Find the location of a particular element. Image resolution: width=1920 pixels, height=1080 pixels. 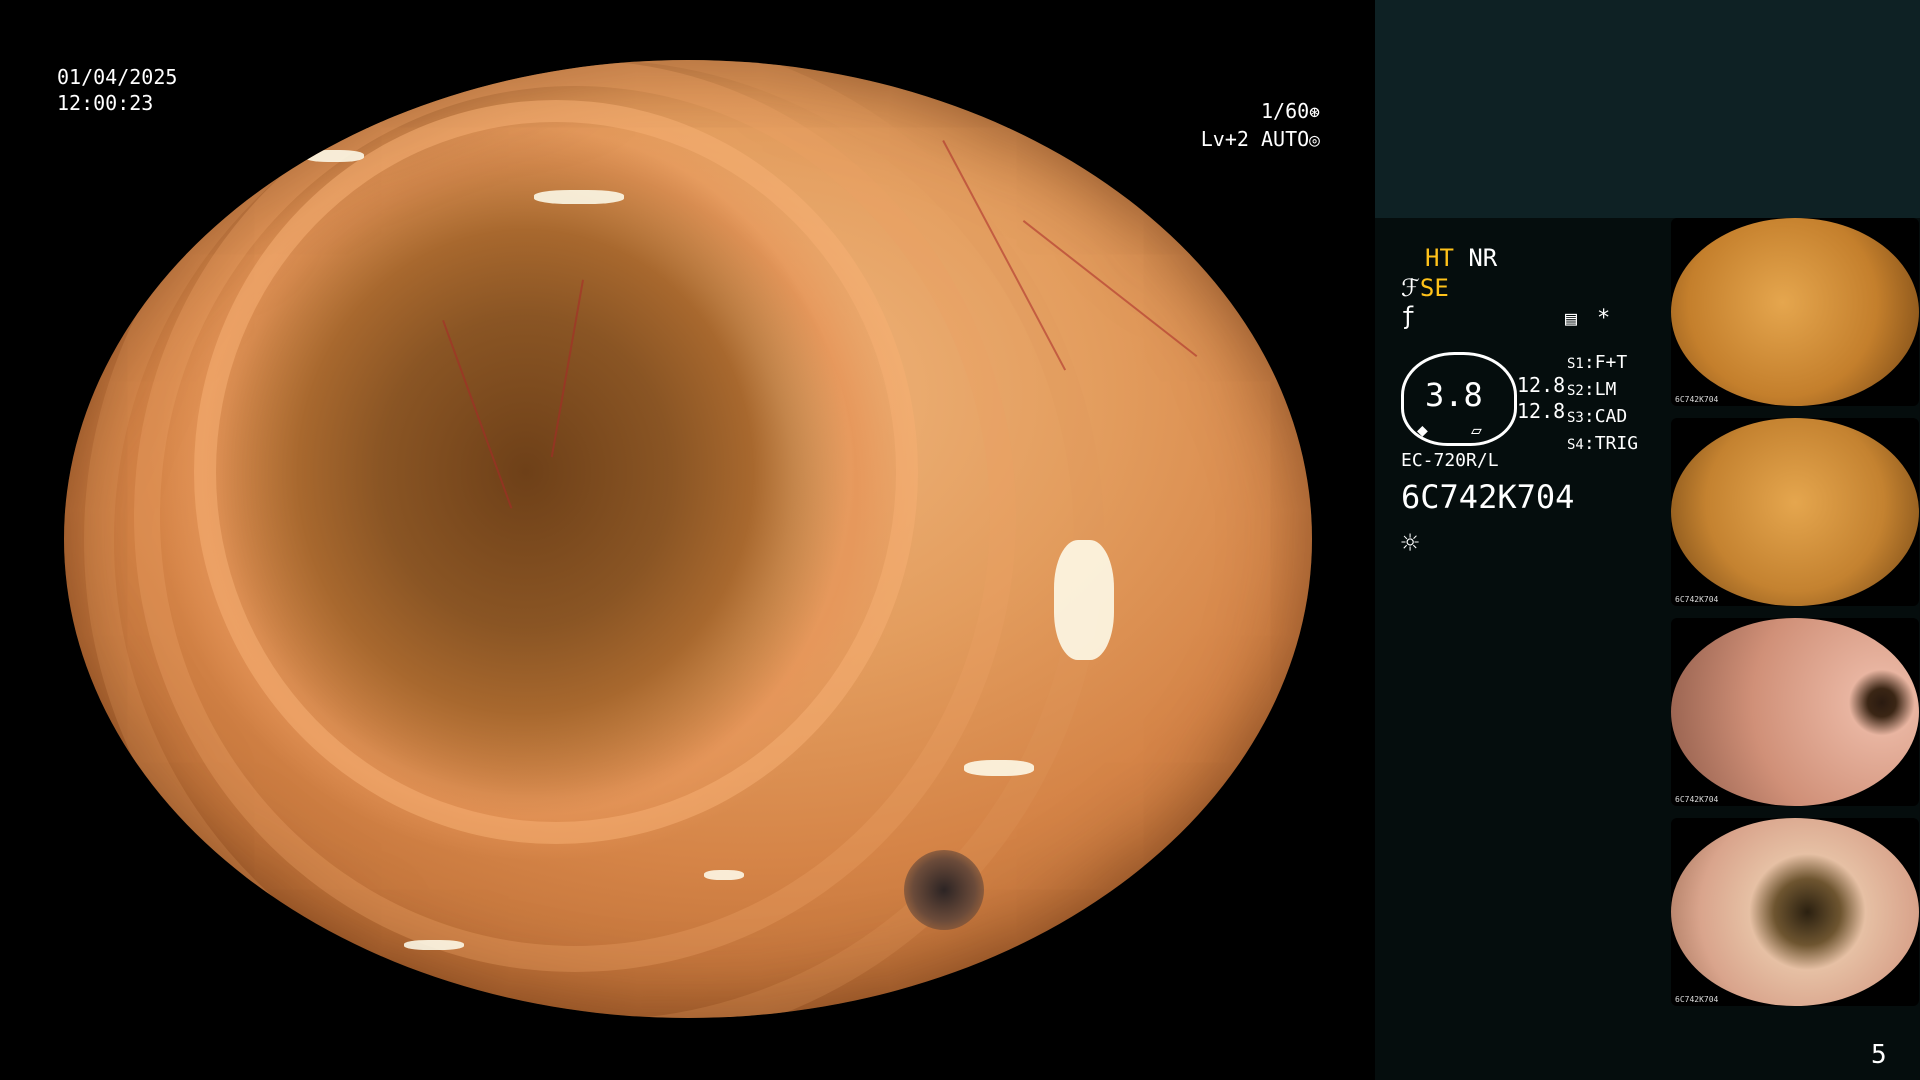

thumbnail-1: 6C742K704 is located at coordinates (1795, 312).